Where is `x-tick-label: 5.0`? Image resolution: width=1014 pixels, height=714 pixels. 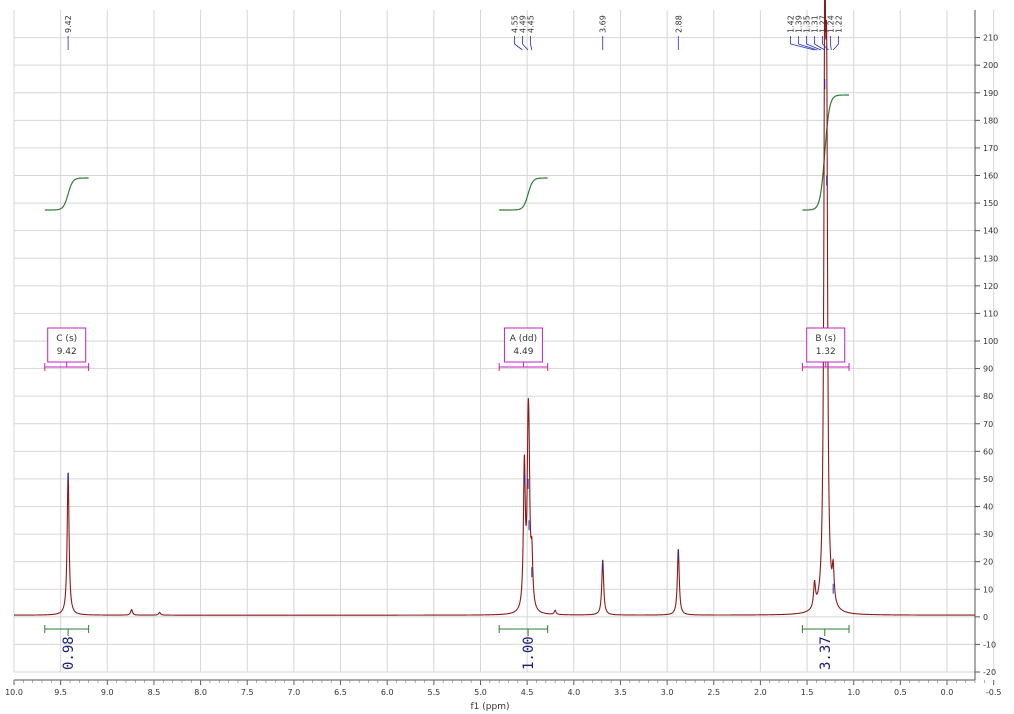 x-tick-label: 5.0 is located at coordinates (480, 692).